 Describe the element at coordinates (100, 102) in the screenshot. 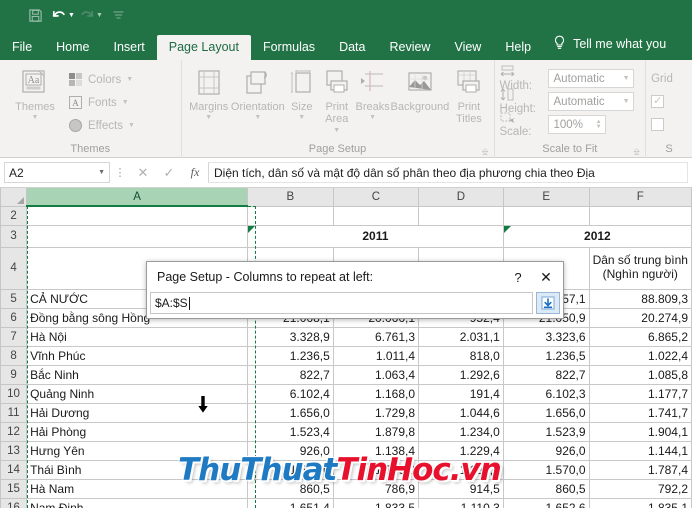

I see `fonts-button: A Fonts ▼` at that location.